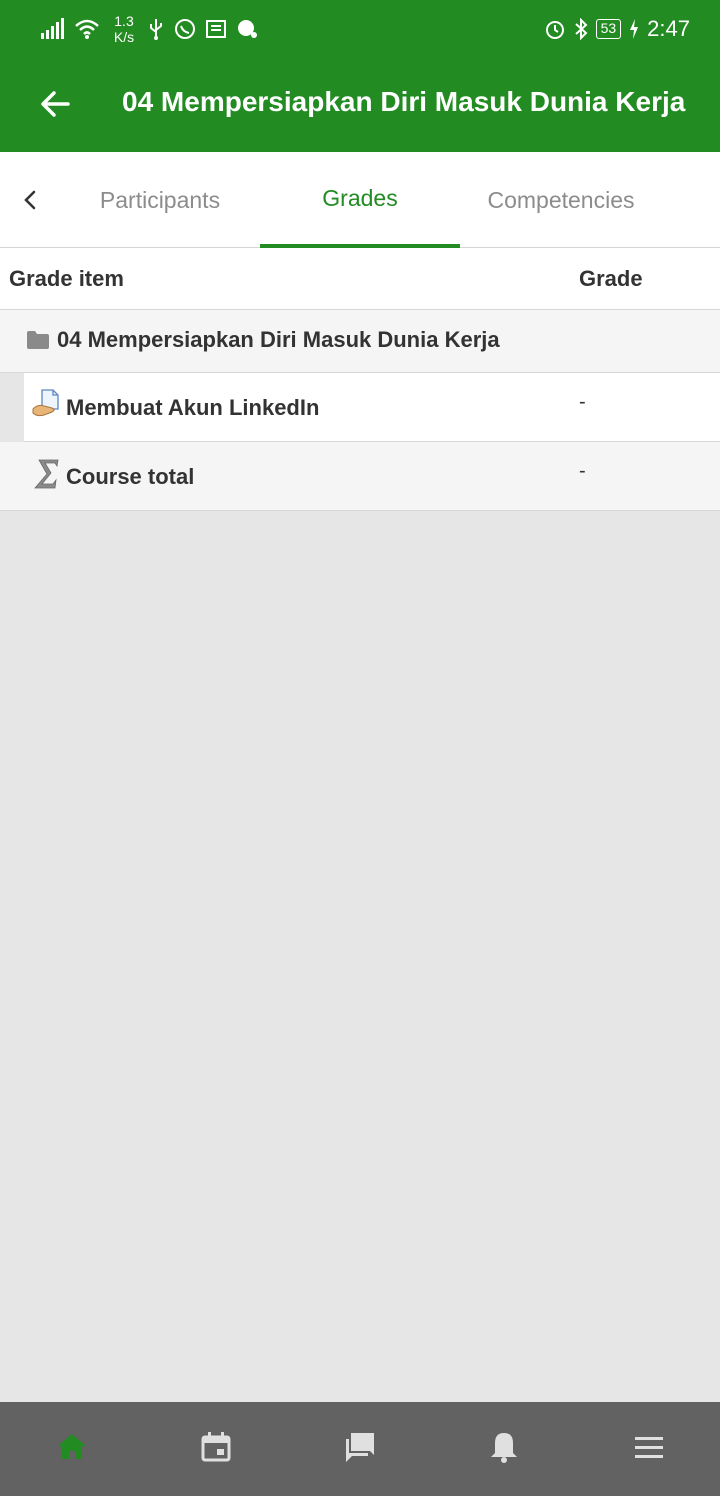 Image resolution: width=720 pixels, height=1496 pixels. What do you see at coordinates (66, 278) in the screenshot?
I see `column-header-grade-item: Grade item` at bounding box center [66, 278].